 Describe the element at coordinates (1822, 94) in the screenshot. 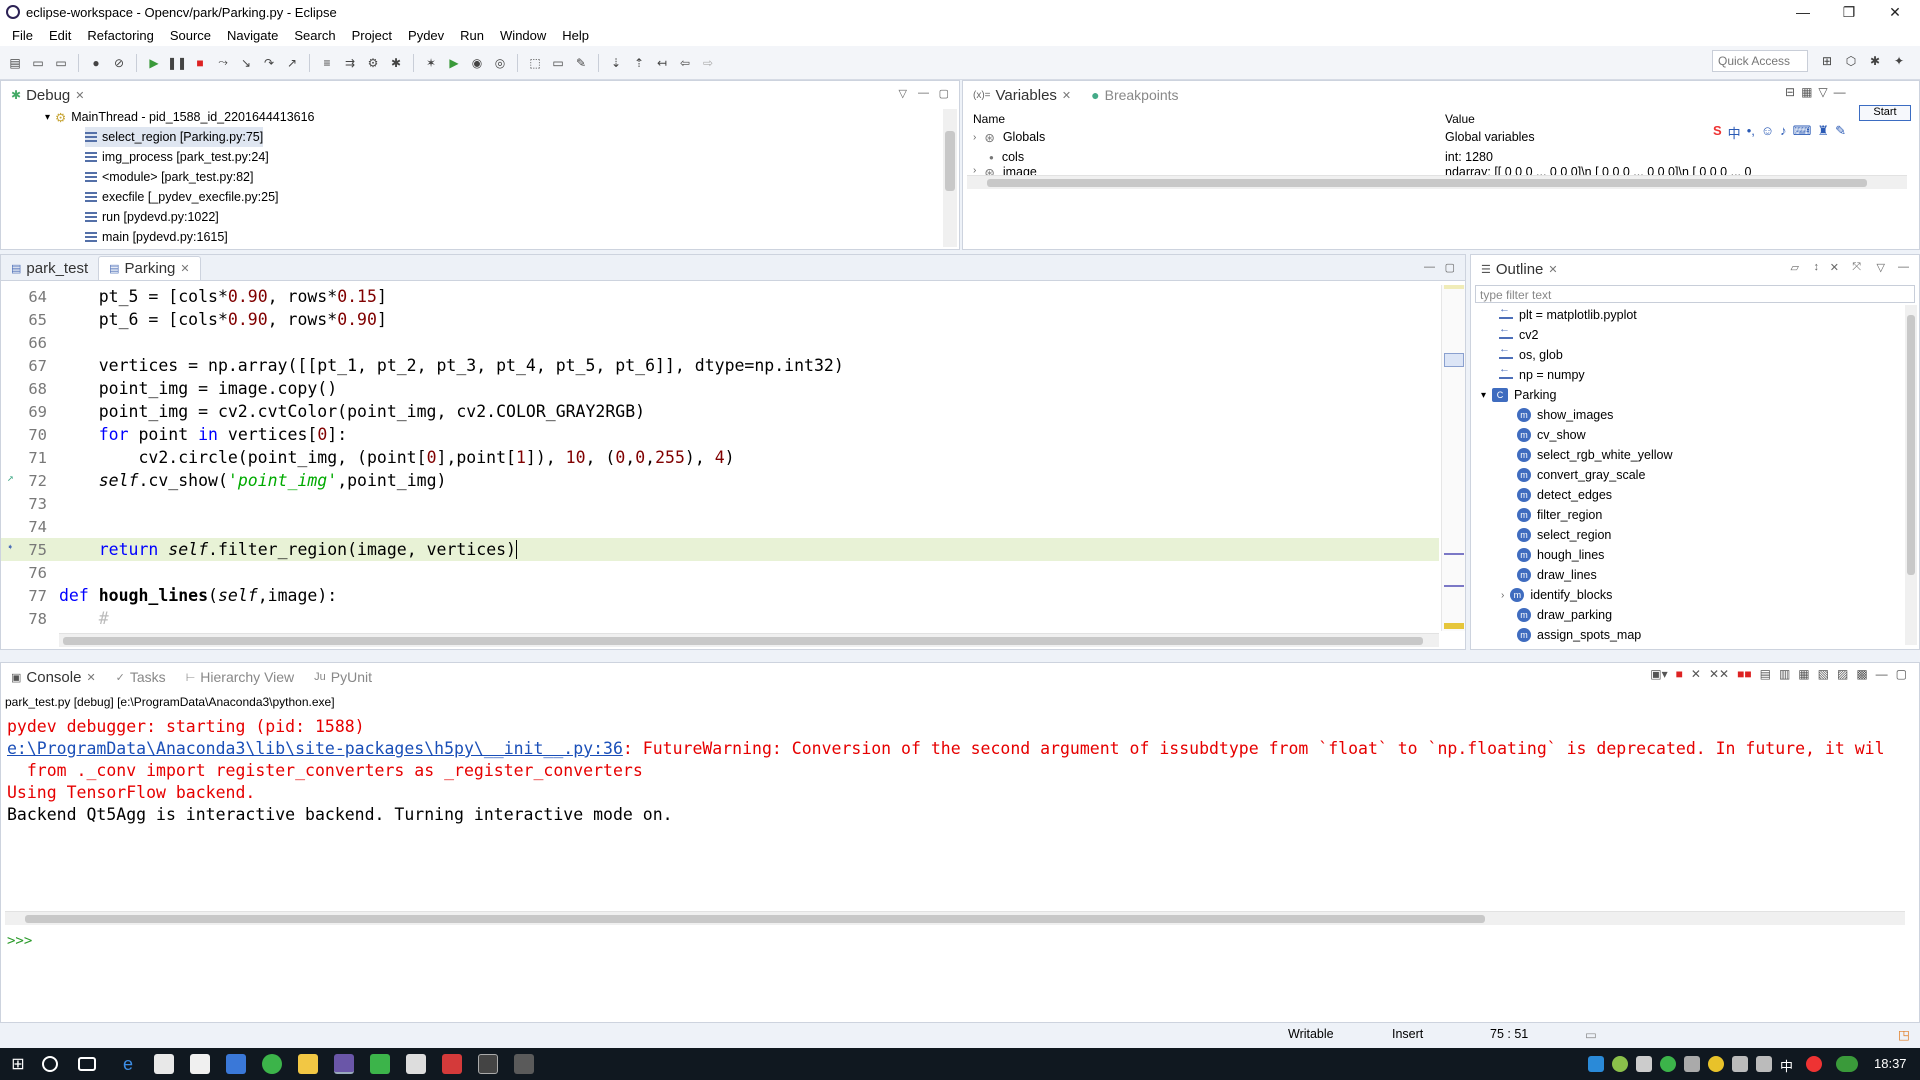

I see `view-menu-icon: ▽` at that location.